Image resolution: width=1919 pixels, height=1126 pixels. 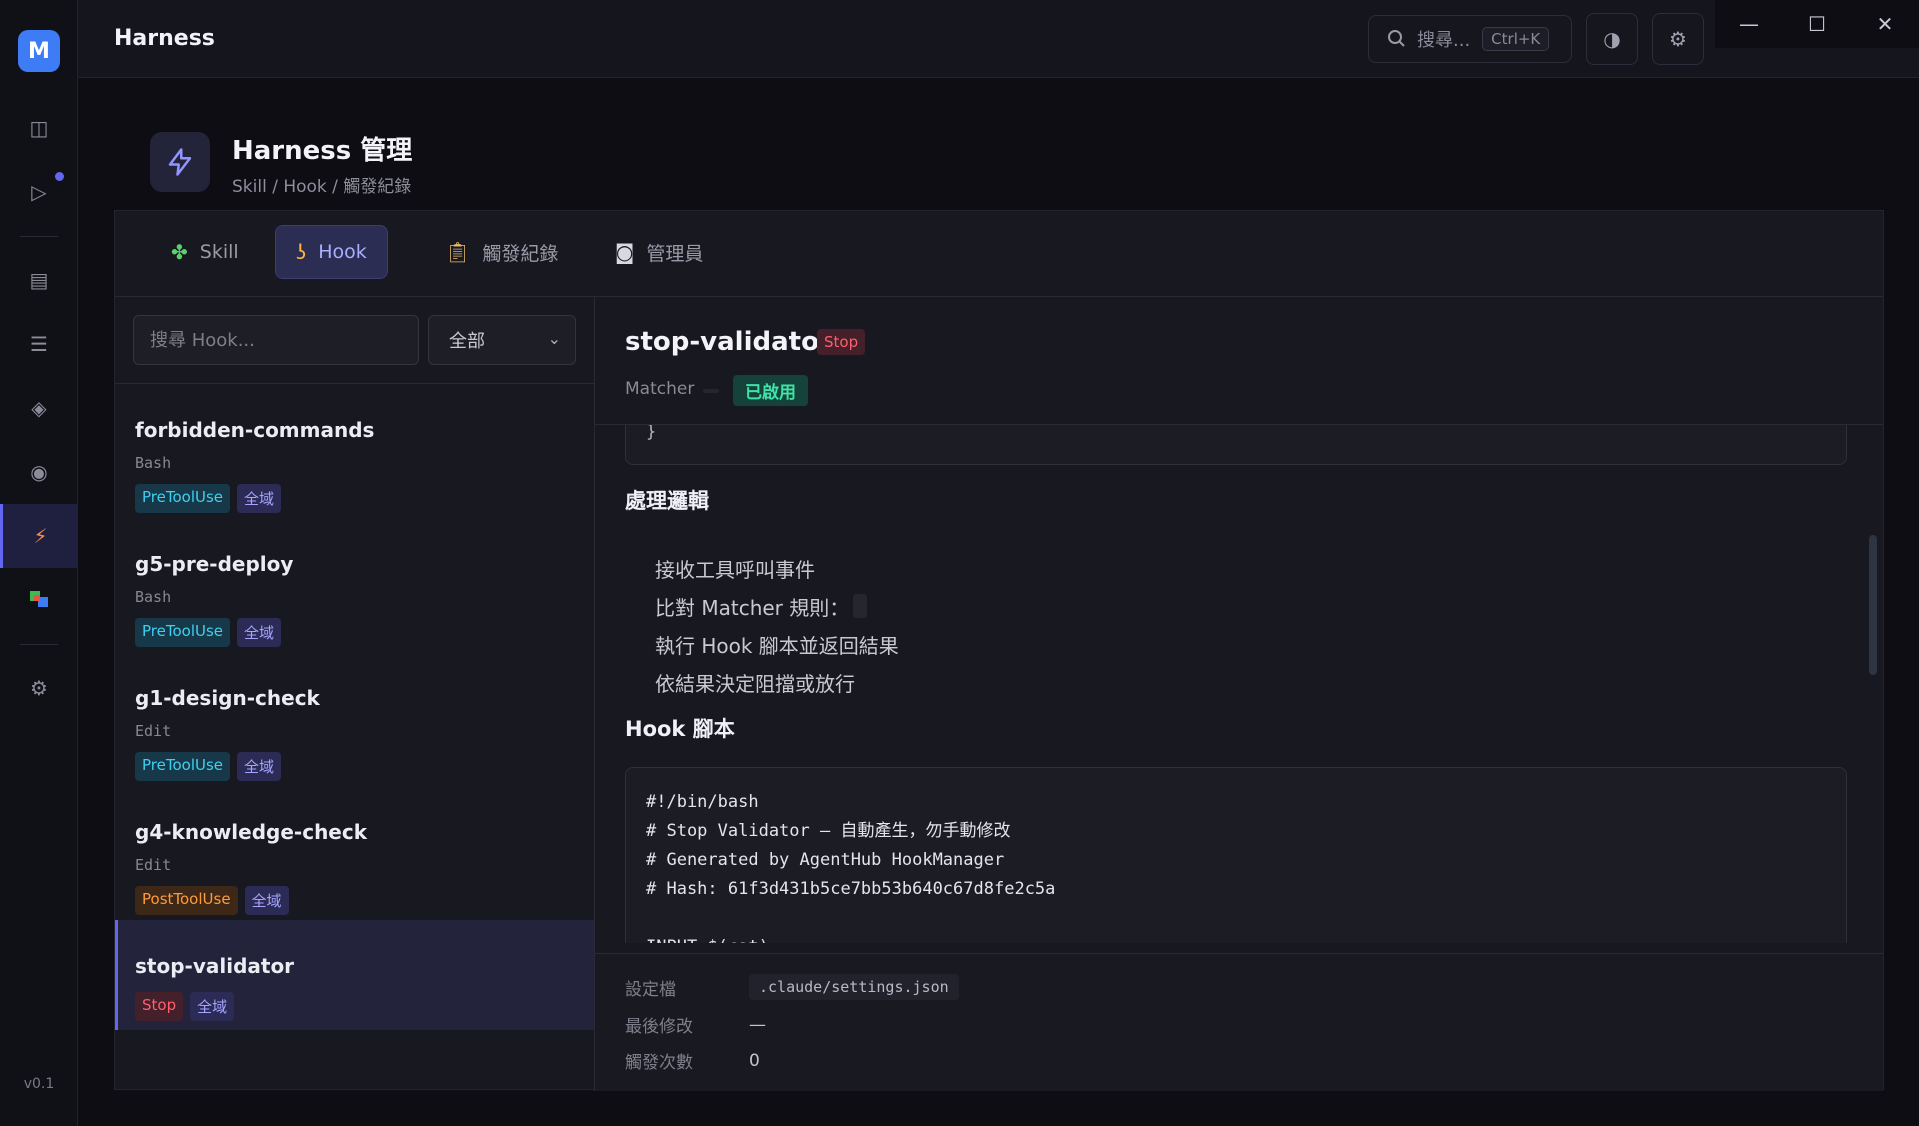 I want to click on detail-title: stop-validator, so click(x=728, y=342).